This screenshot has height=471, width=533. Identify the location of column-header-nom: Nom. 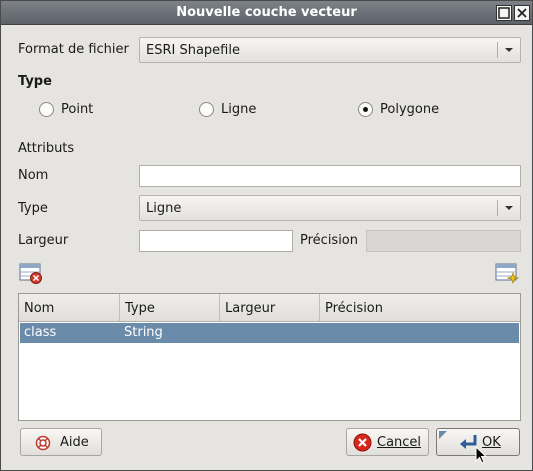
(69, 307).